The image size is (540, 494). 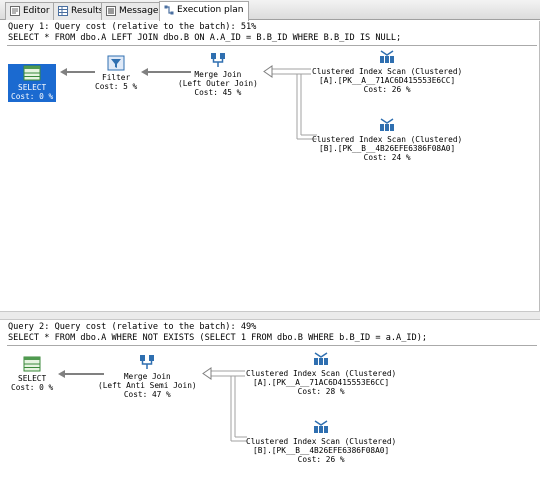 I want to click on grid-icon, so click(x=63, y=11).